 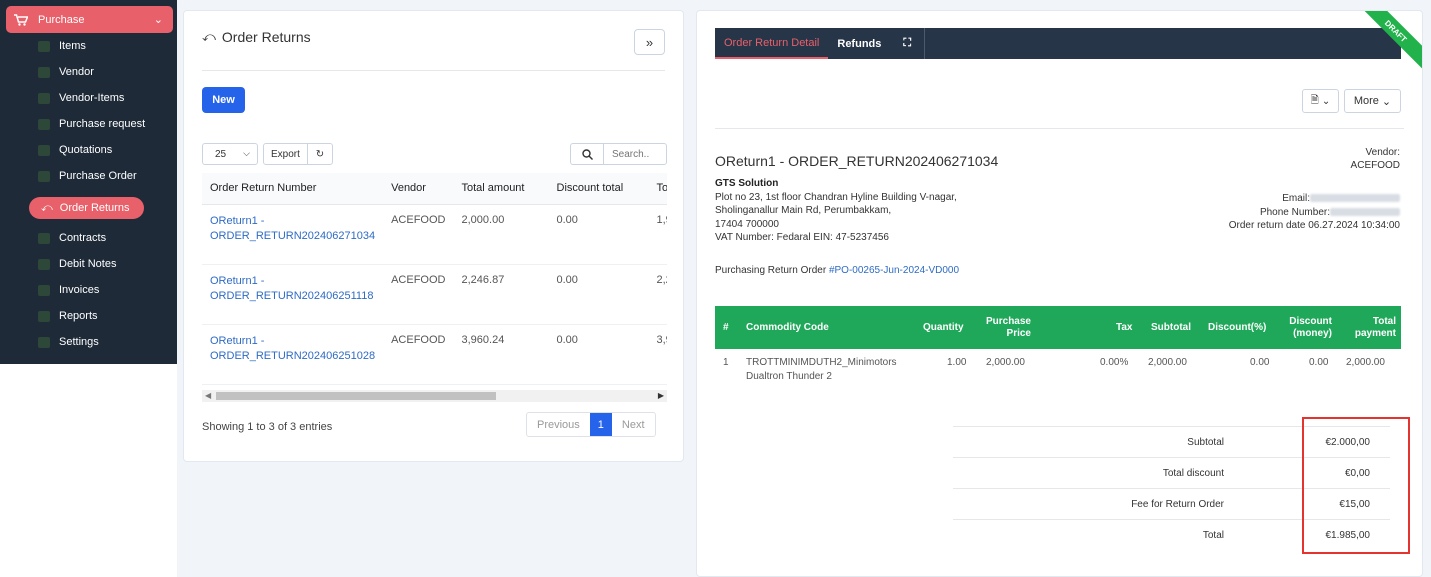 I want to click on item-subtotal: 2,000.00, so click(x=1167, y=362).